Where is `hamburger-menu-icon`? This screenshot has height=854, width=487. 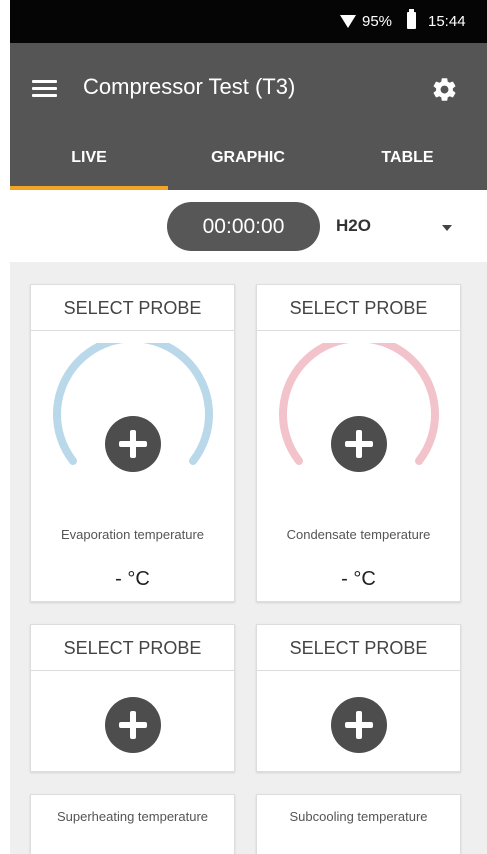
hamburger-menu-icon is located at coordinates (44, 89).